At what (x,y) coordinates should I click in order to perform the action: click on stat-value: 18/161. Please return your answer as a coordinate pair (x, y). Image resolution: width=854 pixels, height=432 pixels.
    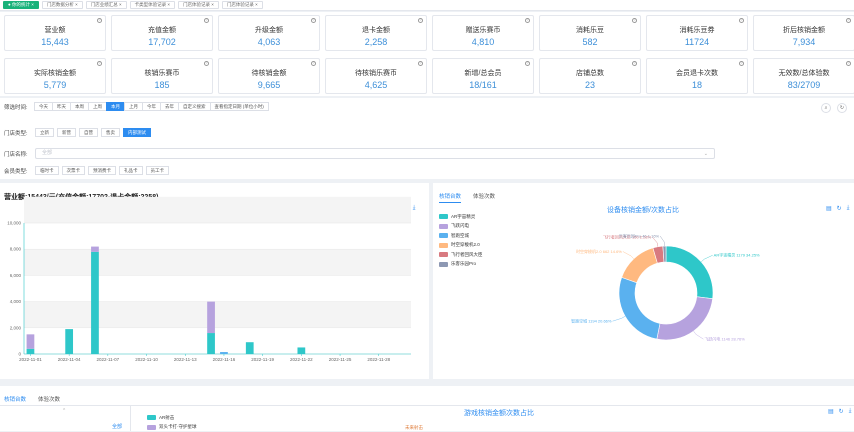
    Looking at the image, I should click on (483, 85).